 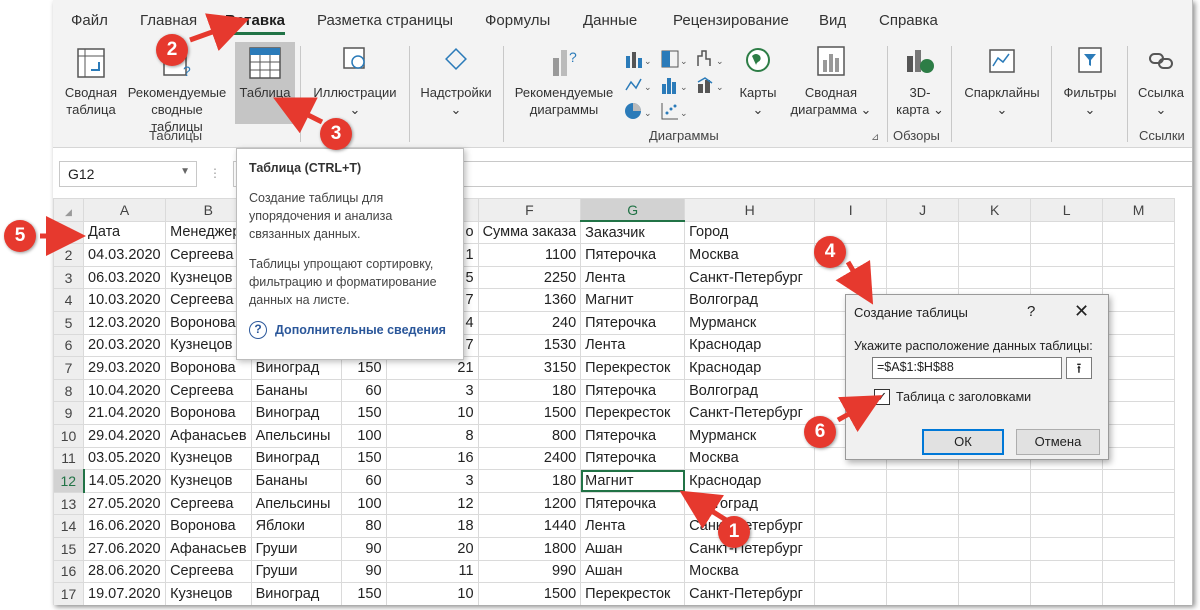 What do you see at coordinates (750, 368) in the screenshot?
I see `cell: Краснодар` at bounding box center [750, 368].